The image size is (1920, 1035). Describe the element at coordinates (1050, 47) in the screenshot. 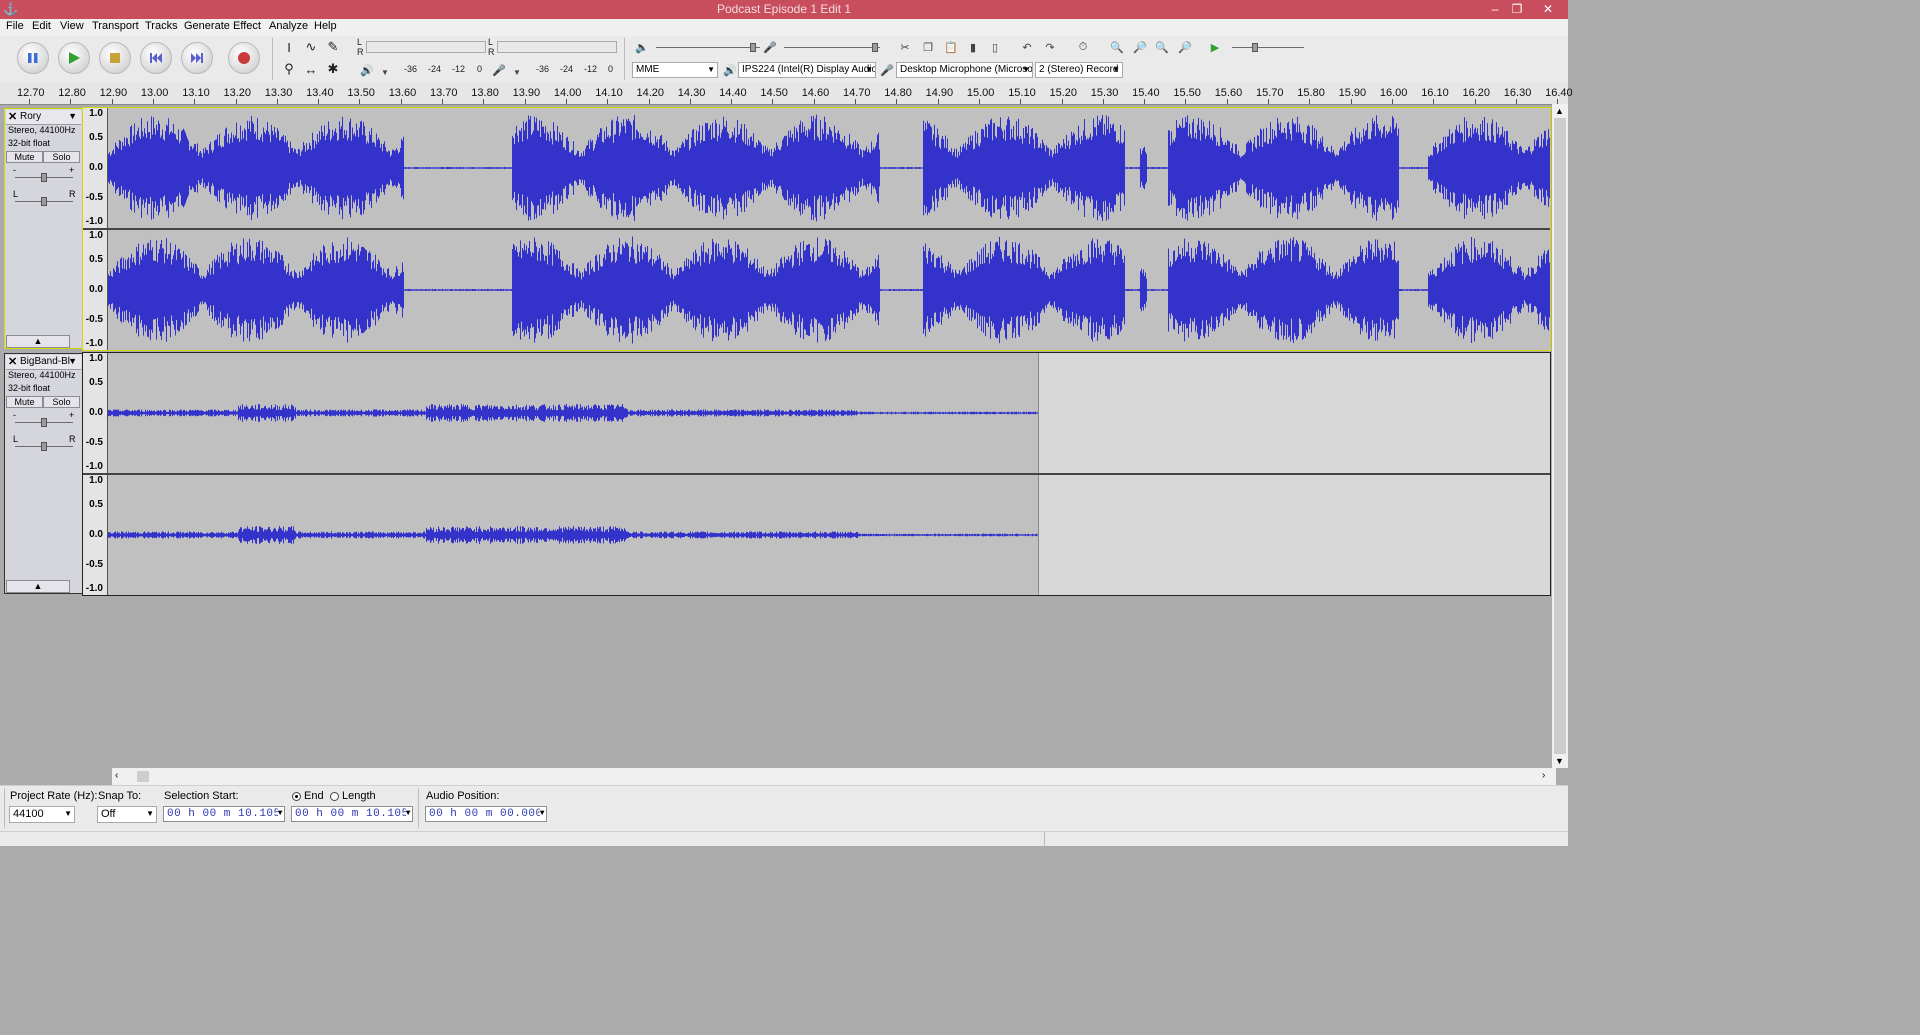

I see `redo-icon: ↷` at that location.